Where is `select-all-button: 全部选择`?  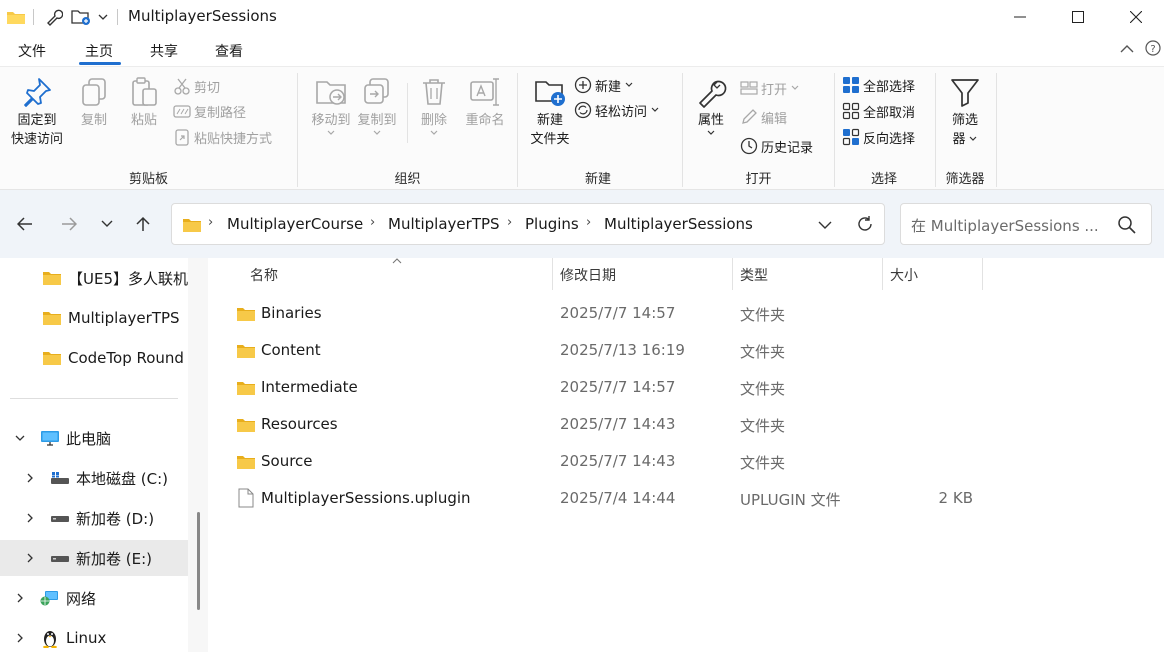 select-all-button: 全部选择 is located at coordinates (878, 85).